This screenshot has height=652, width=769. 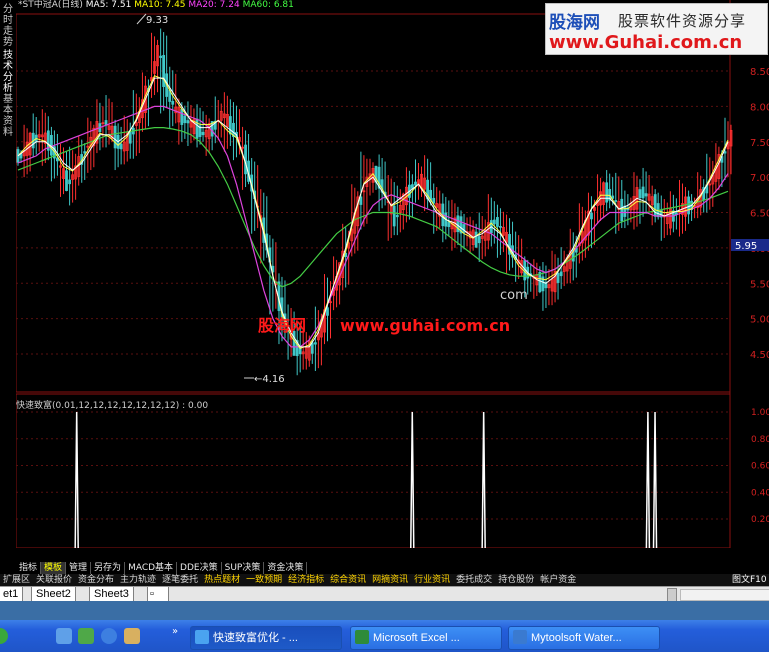 What do you see at coordinates (516, 580) in the screenshot?
I see `function-tab: 持仓股份` at bounding box center [516, 580].